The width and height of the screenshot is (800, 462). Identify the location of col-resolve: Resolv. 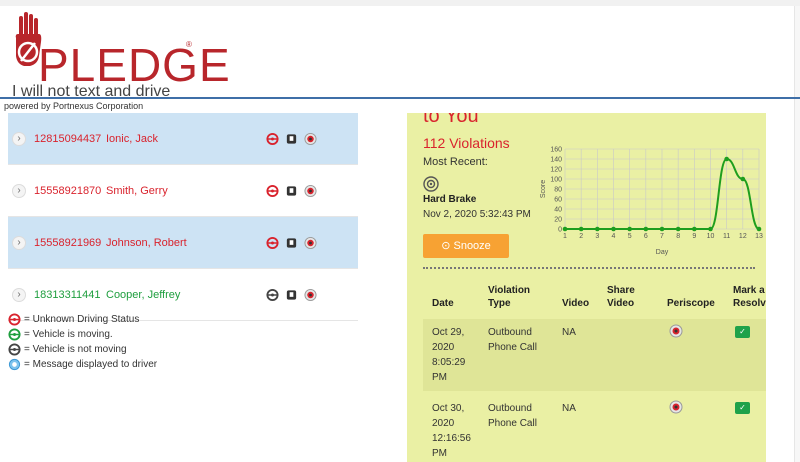
(749, 303).